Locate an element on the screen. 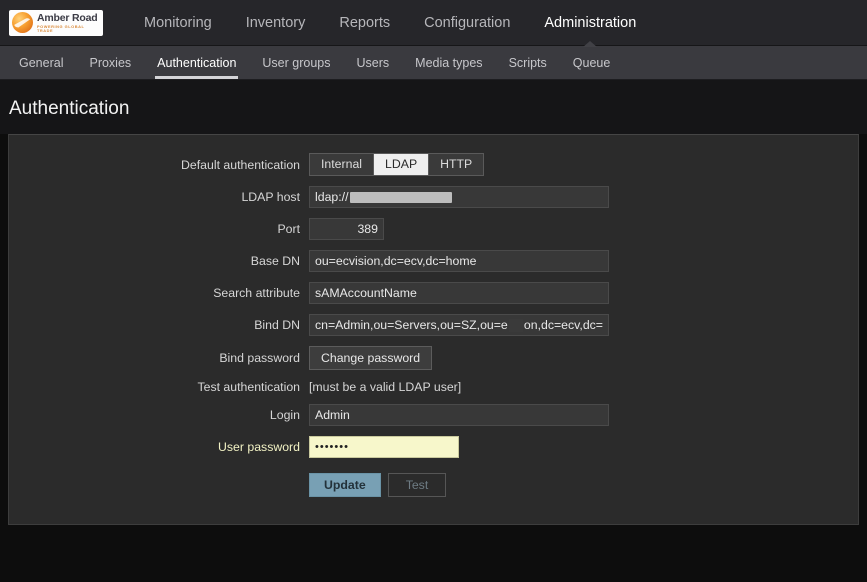 This screenshot has height=582, width=867. label-login: Login is located at coordinates (284, 415).